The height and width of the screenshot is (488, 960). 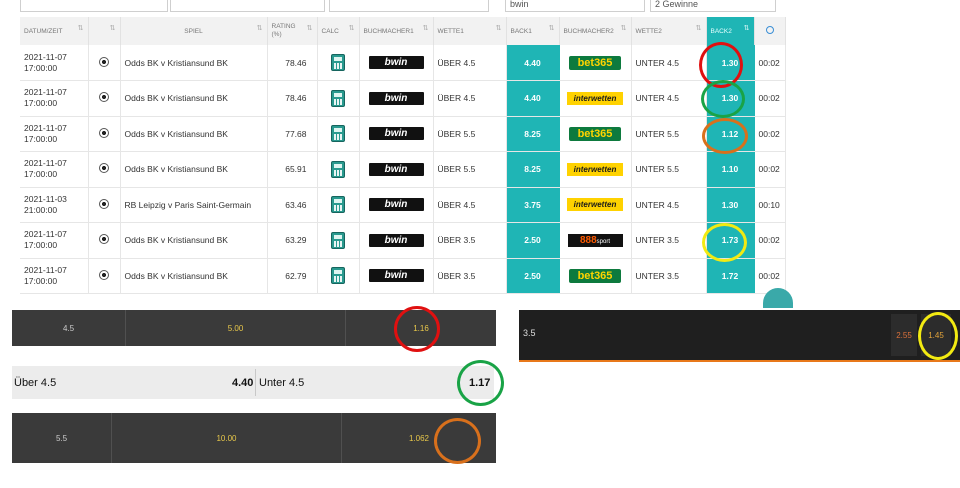 I want to click on column-header-bet1: WETTE1 ⇅, so click(x=470, y=31).